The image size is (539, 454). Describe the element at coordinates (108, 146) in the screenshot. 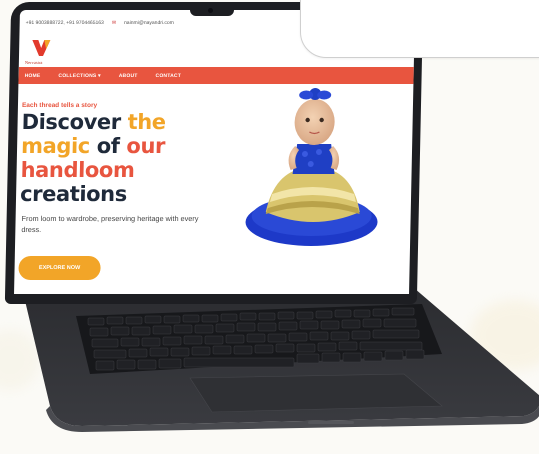

I see `headline-word: of` at that location.